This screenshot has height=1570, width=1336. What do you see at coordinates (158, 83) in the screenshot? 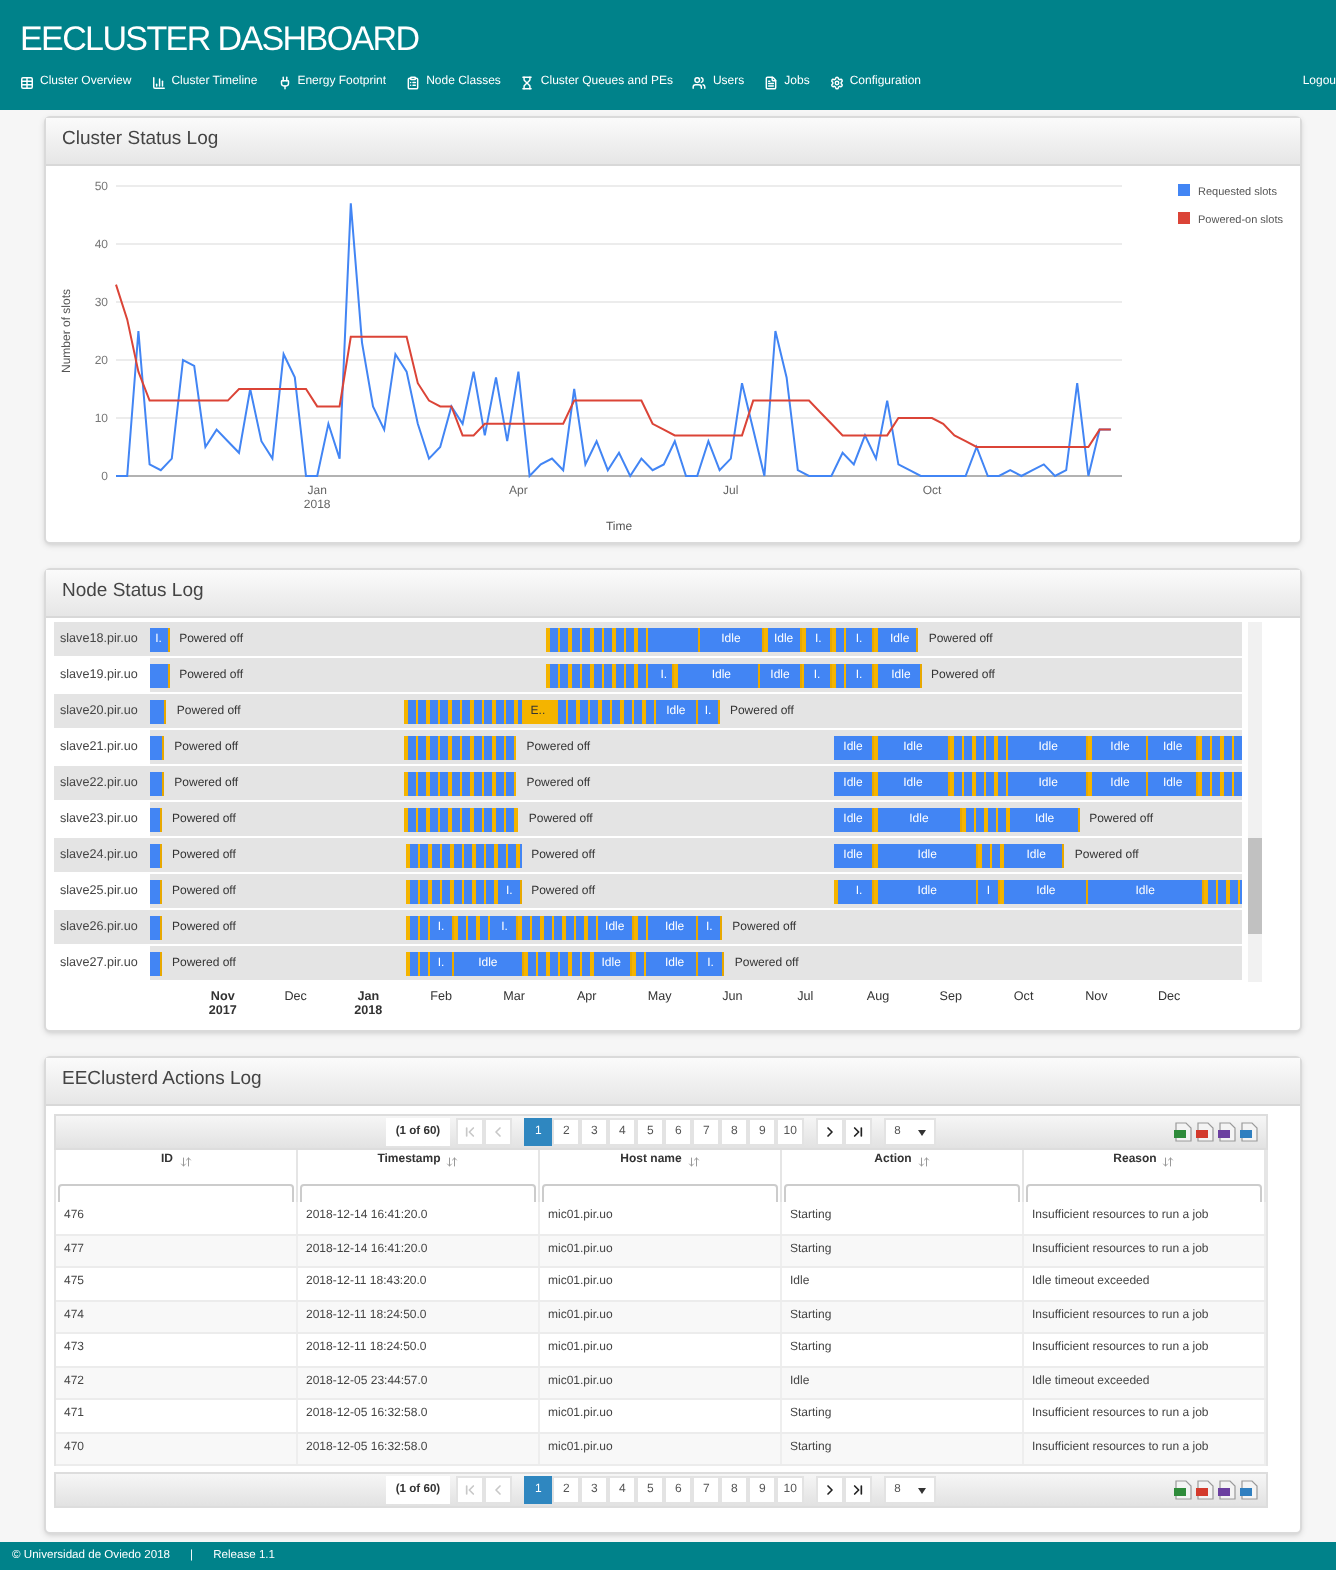
I see `bar-chart-icon` at bounding box center [158, 83].